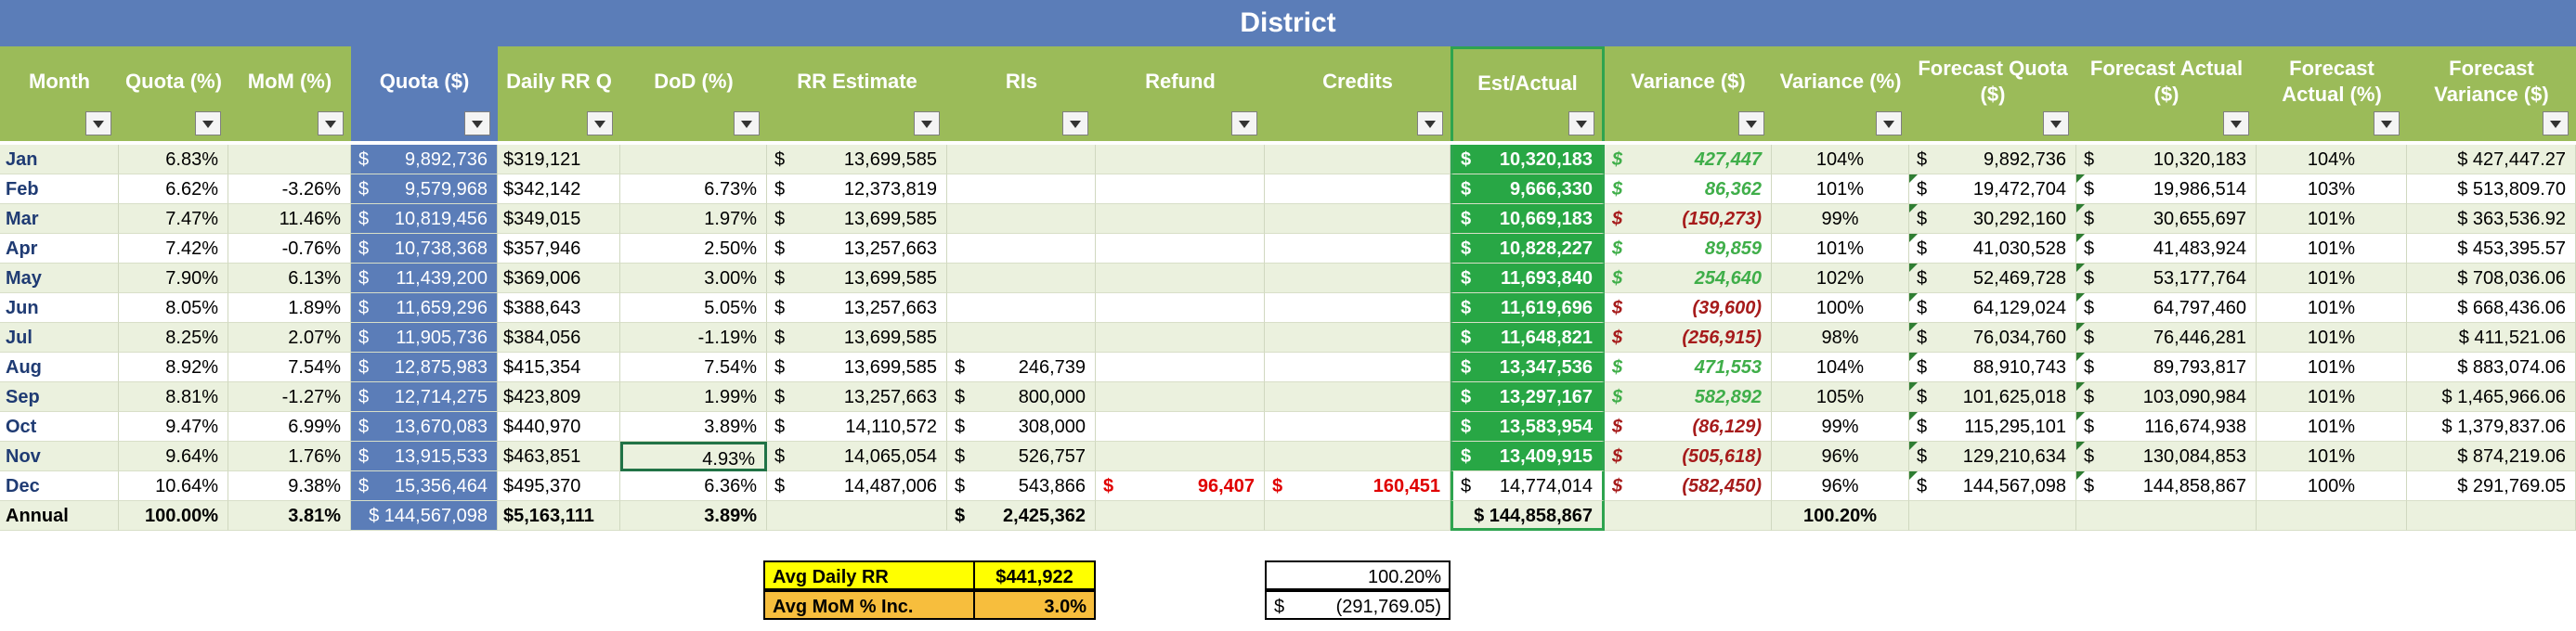 This screenshot has height=631, width=2576. What do you see at coordinates (2166, 516) in the screenshot?
I see `annual-fa` at bounding box center [2166, 516].